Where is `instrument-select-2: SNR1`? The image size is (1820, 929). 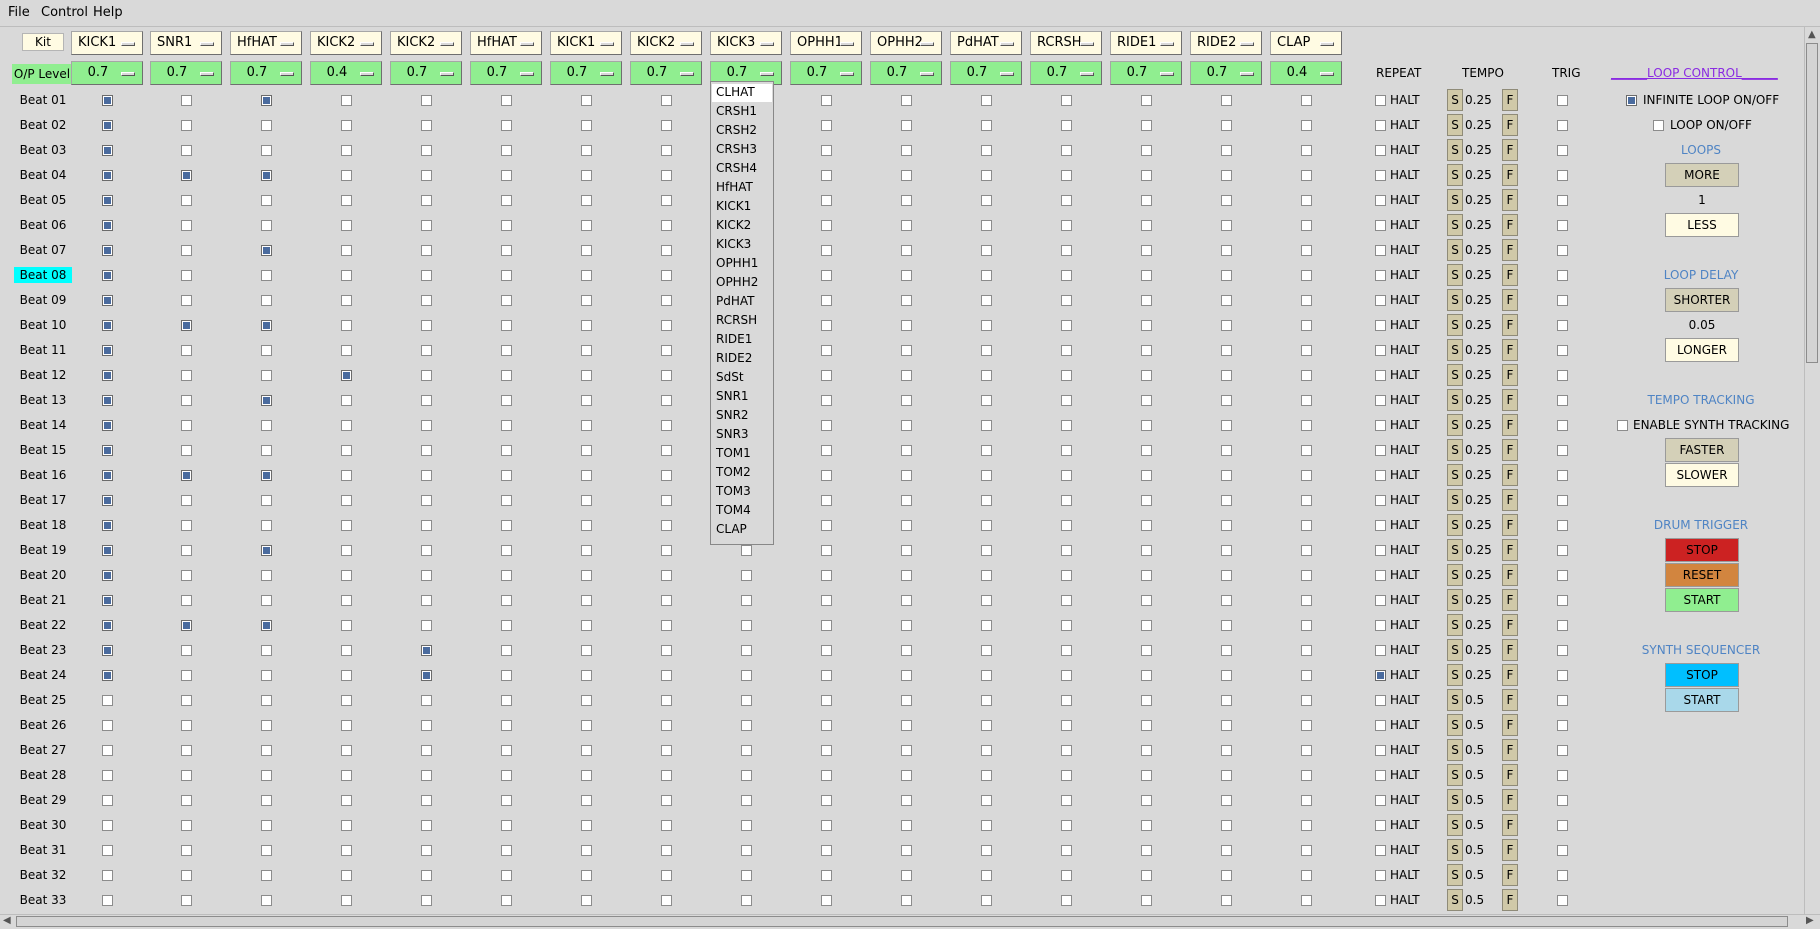 instrument-select-2: SNR1 is located at coordinates (186, 43).